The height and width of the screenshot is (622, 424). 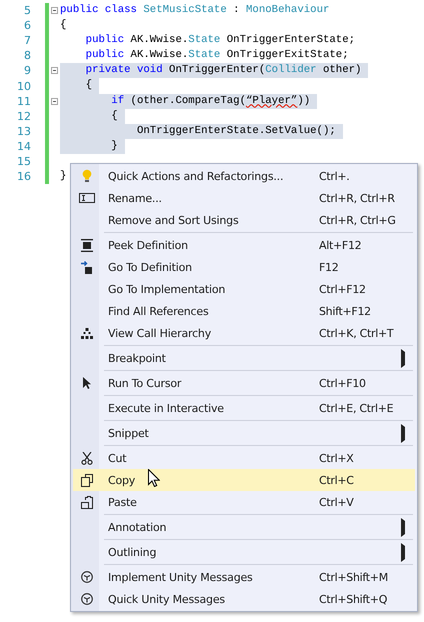 What do you see at coordinates (173, 220) in the screenshot?
I see `menu-label: Remove and Sort Usings` at bounding box center [173, 220].